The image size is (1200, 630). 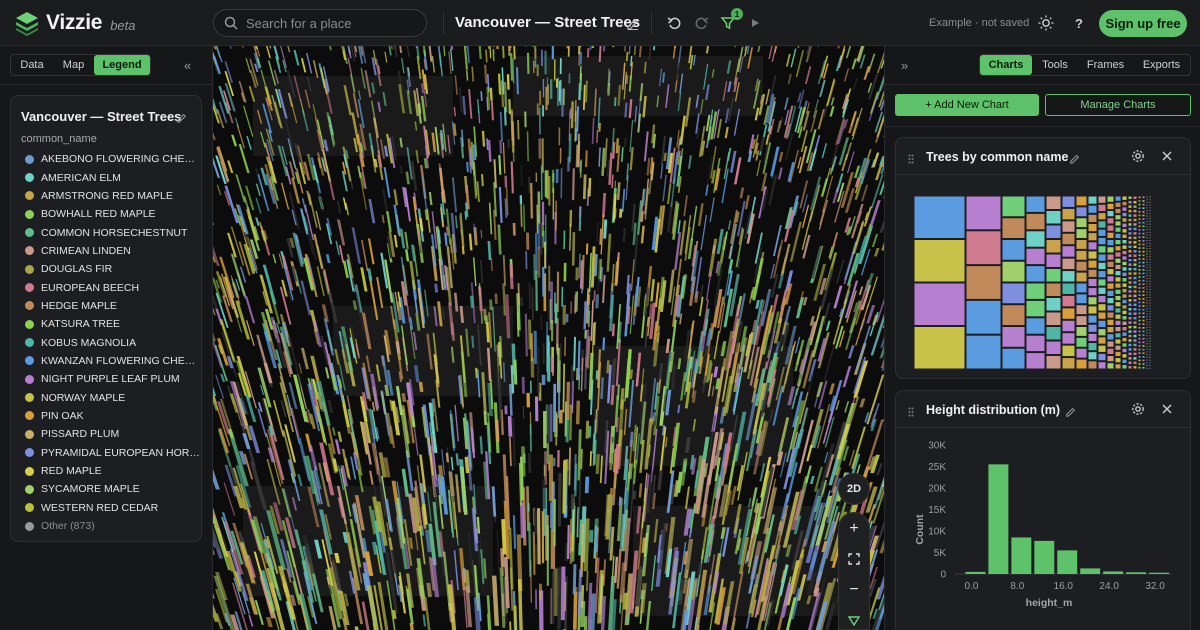 I want to click on collapse-left-panel-icon: «, so click(x=187, y=65).